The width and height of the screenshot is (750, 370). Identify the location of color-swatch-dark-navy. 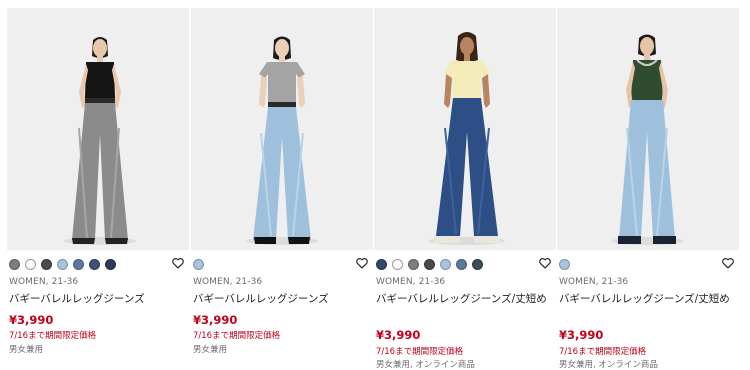
(110, 264).